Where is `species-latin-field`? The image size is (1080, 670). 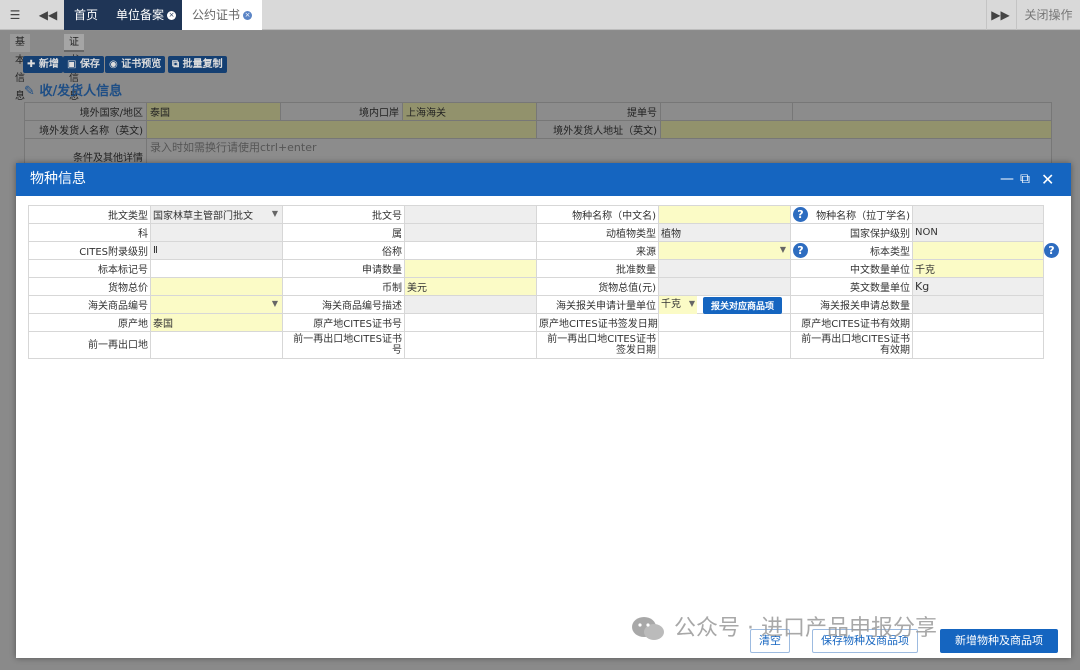 species-latin-field is located at coordinates (978, 214).